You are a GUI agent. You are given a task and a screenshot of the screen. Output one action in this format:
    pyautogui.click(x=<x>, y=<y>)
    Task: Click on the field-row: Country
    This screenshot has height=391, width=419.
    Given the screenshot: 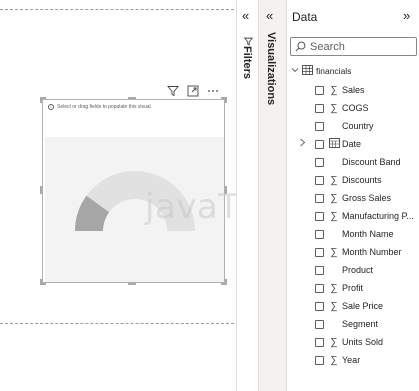 What is the action you would take?
    pyautogui.click(x=360, y=126)
    